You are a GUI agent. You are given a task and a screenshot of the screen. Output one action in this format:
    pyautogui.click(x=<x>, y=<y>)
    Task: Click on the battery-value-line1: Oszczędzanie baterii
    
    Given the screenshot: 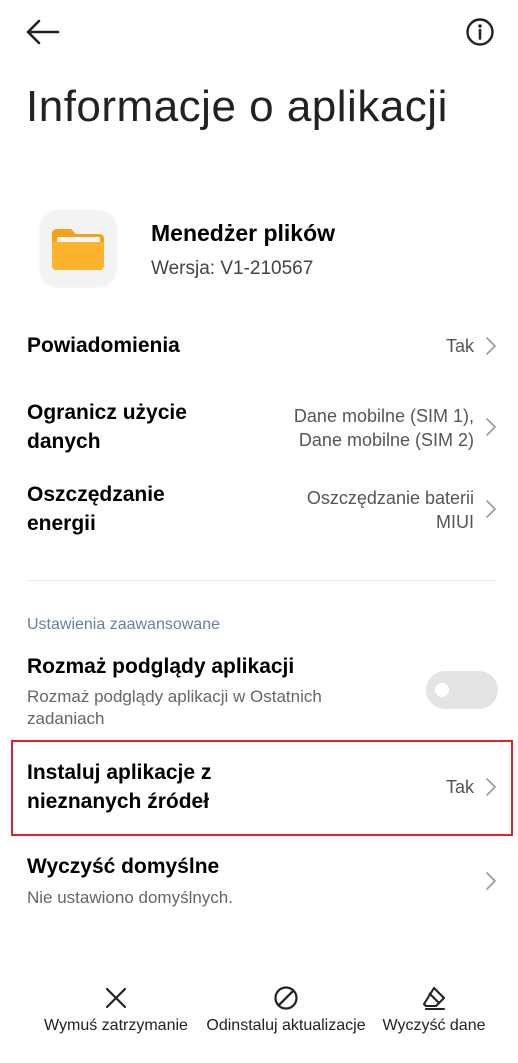 What is the action you would take?
    pyautogui.click(x=390, y=498)
    